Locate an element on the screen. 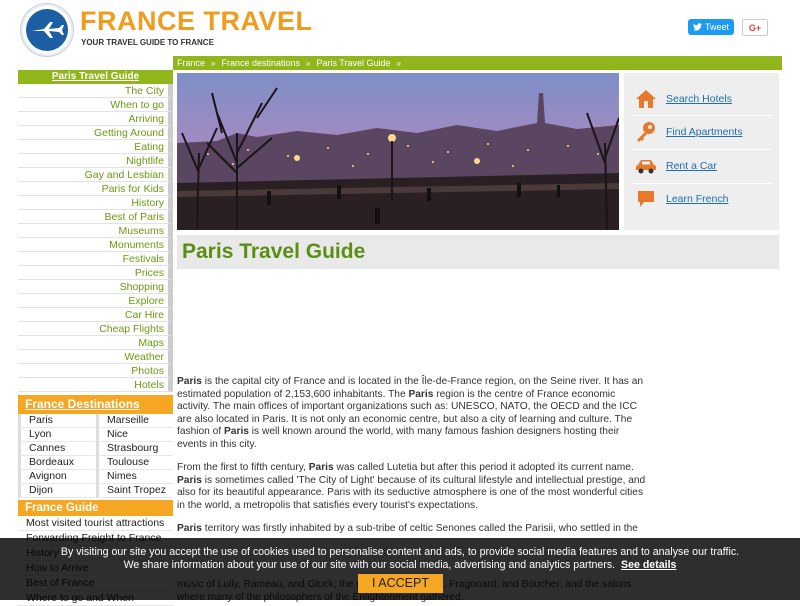  rent-a-car-link: Rent a Car is located at coordinates (703, 166).